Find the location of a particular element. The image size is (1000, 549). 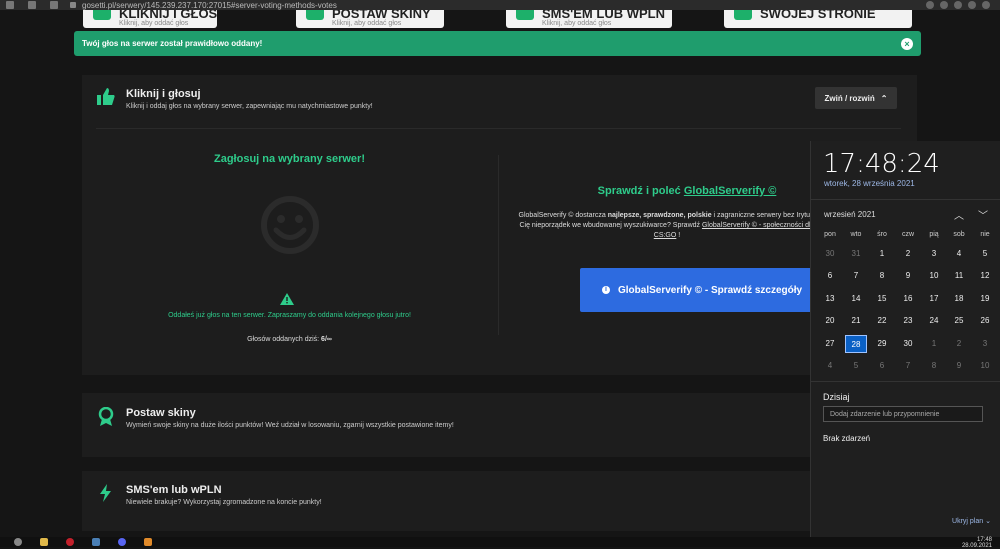

cube-icon is located at coordinates (972, 5).